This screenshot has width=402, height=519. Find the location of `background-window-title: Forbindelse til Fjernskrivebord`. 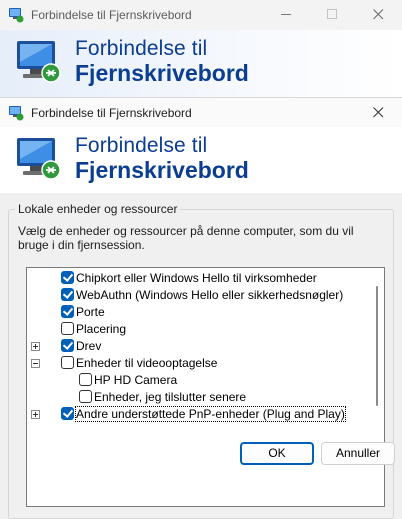

background-window-title: Forbindelse til Fjernskrivebord is located at coordinates (111, 15).